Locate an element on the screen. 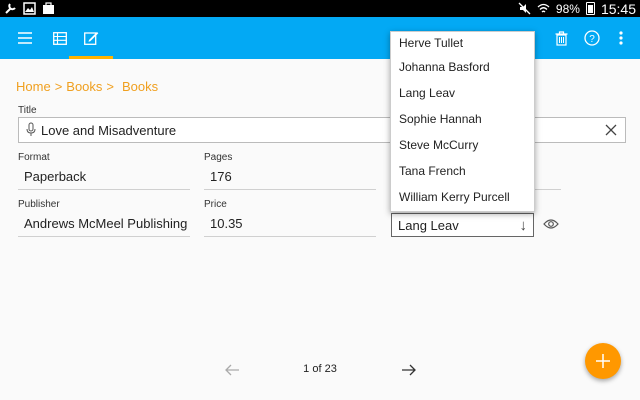 The width and height of the screenshot is (640, 400). battery-icon is located at coordinates (590, 8).